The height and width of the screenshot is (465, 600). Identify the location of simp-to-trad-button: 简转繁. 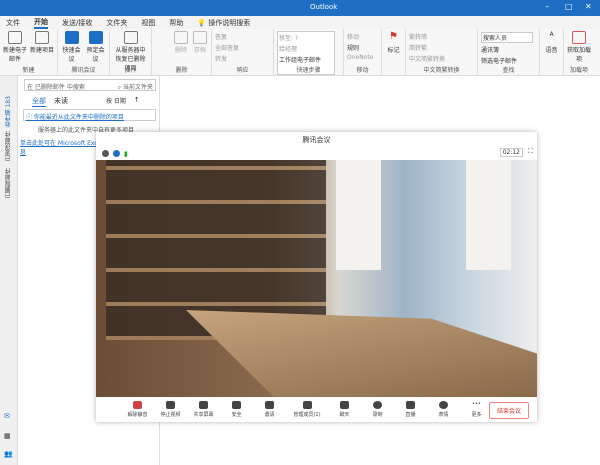
(427, 47).